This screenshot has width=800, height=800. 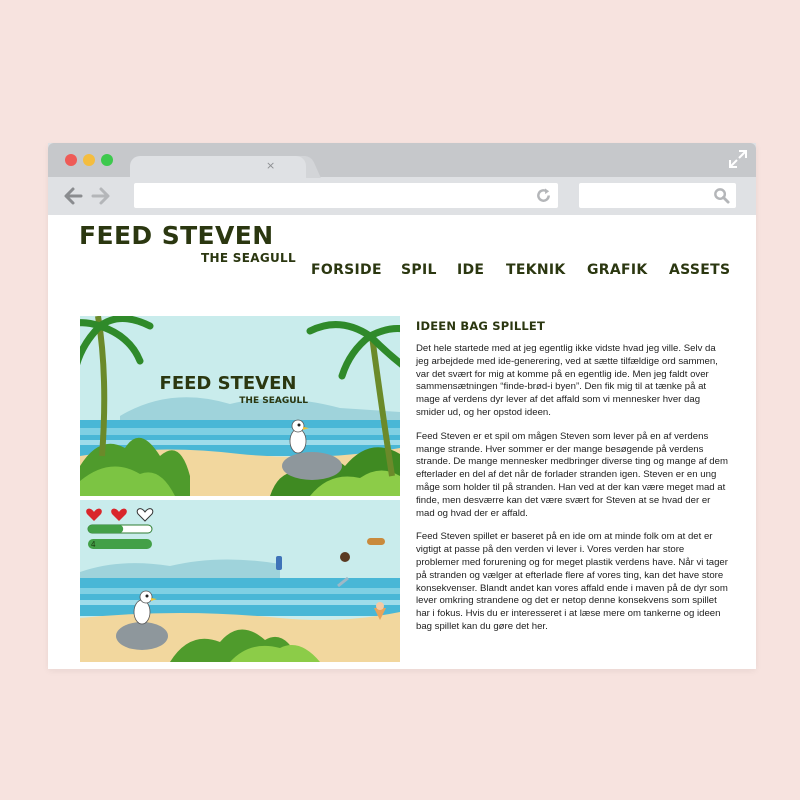 I want to click on close-icon: ×, so click(x=270, y=166).